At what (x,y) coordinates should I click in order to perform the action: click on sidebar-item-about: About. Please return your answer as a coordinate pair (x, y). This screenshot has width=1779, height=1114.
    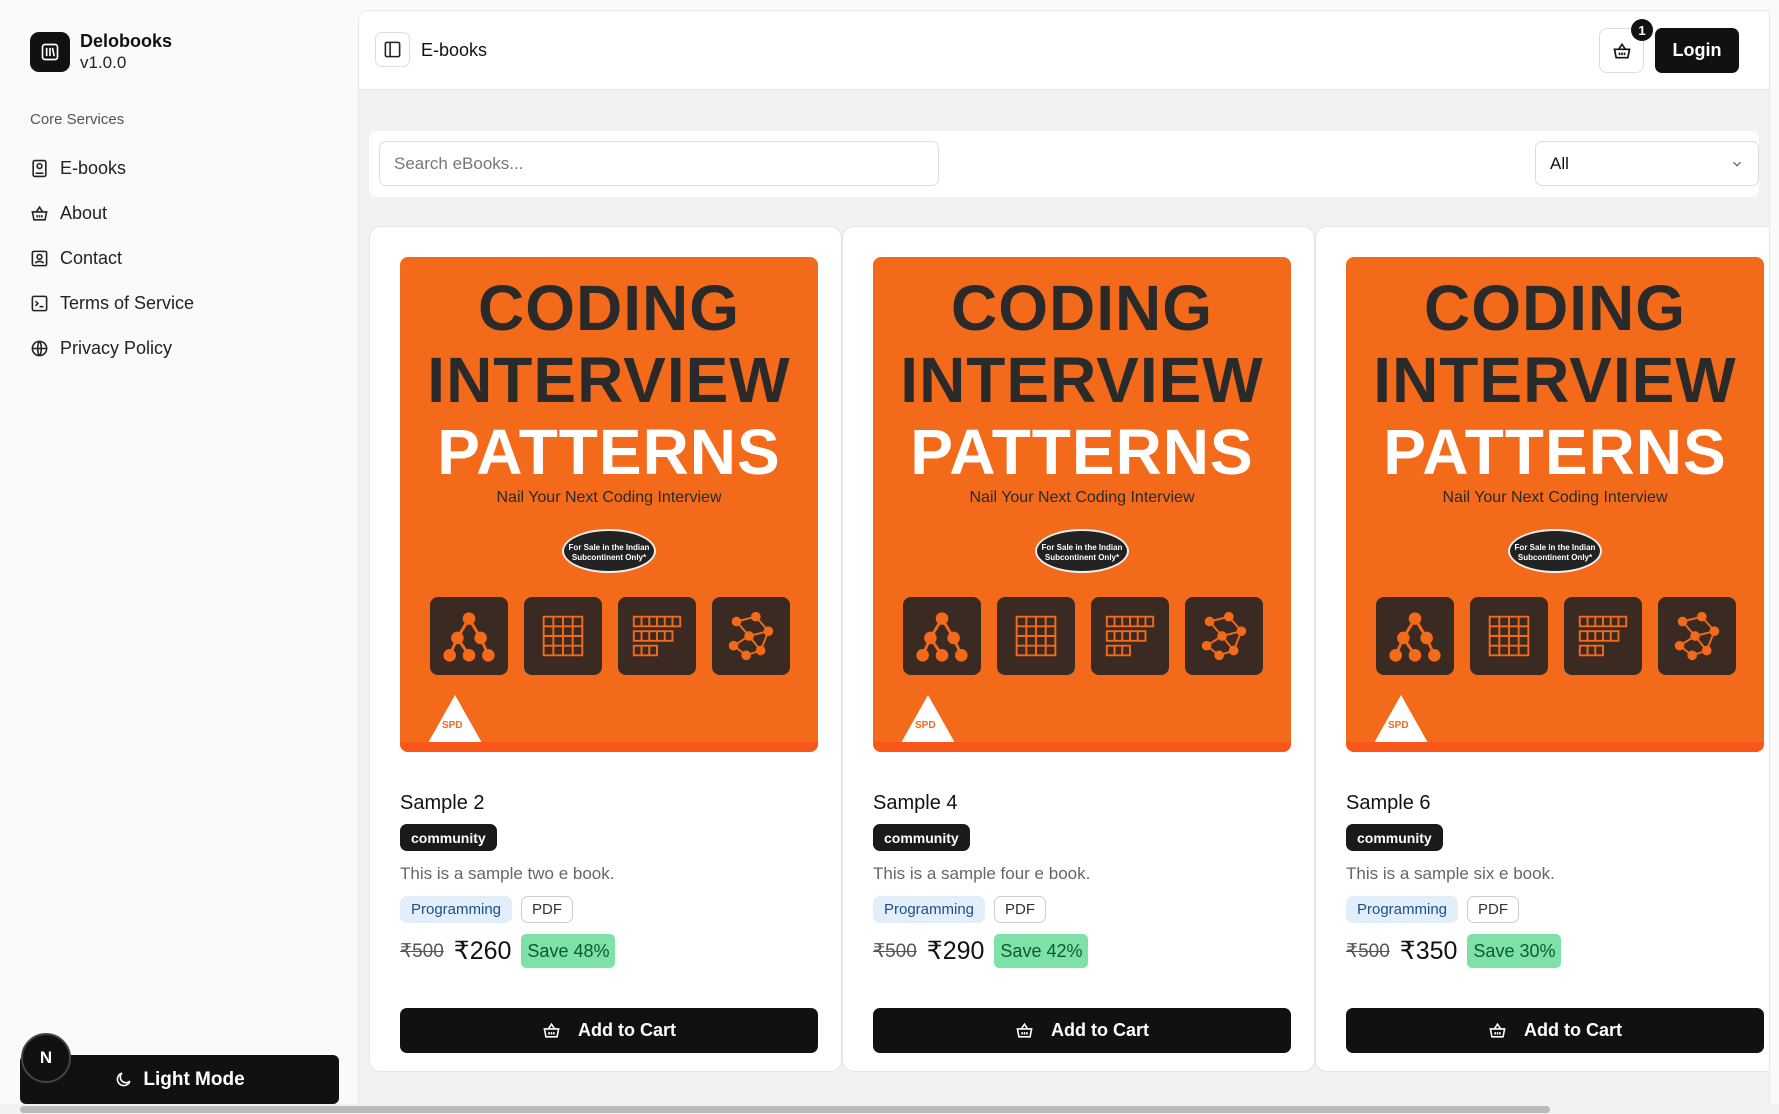
    Looking at the image, I should click on (180, 213).